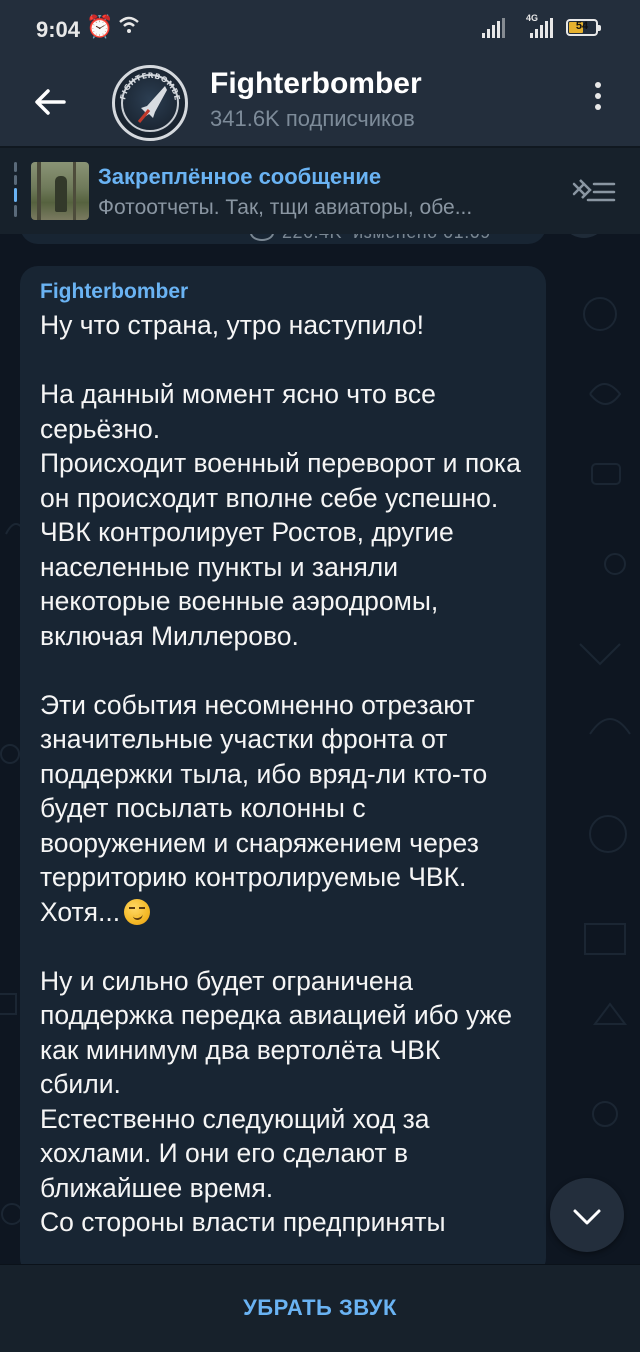 The height and width of the screenshot is (1352, 640). I want to click on subscriber-count: 341.6K подписчиков, so click(312, 118).